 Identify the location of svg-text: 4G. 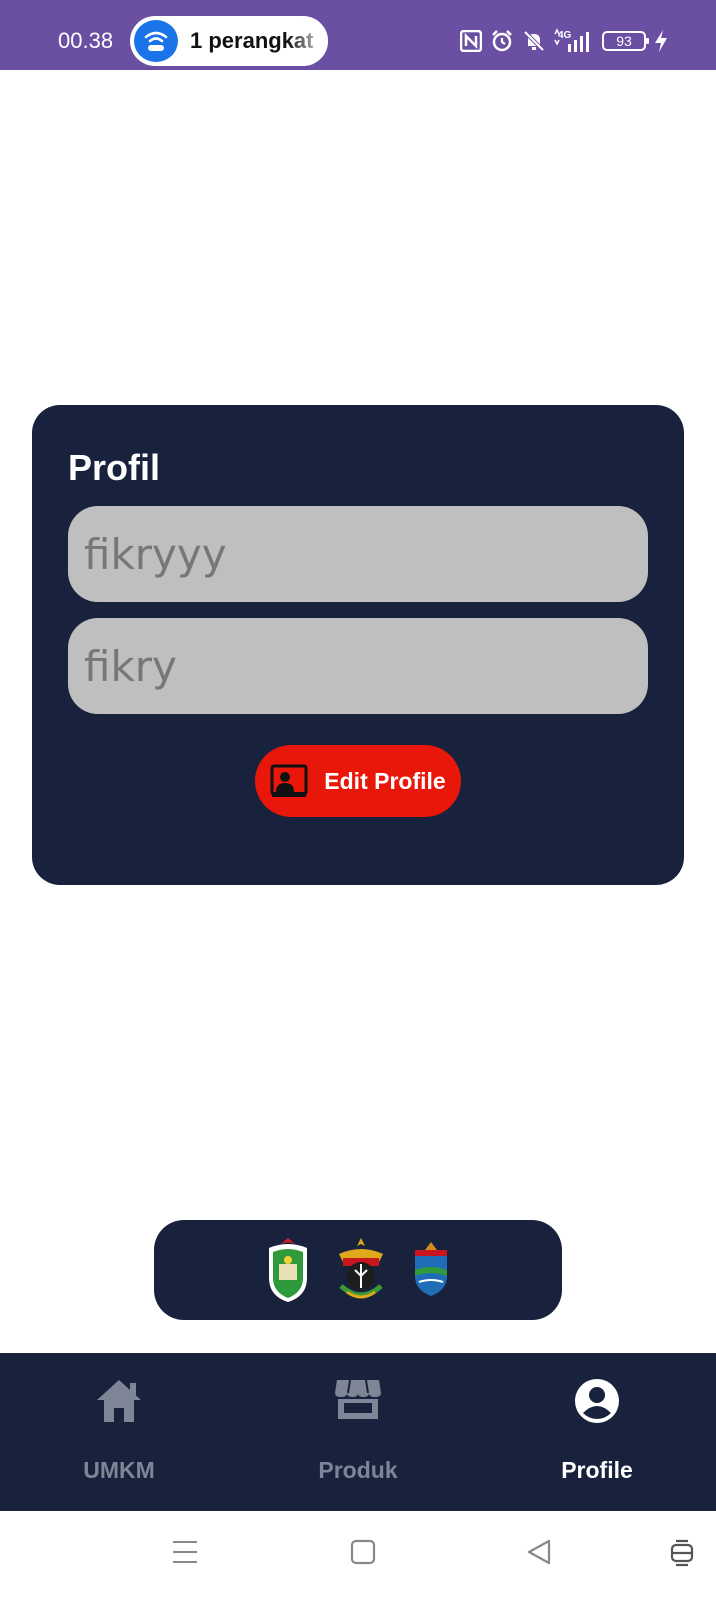
(565, 35).